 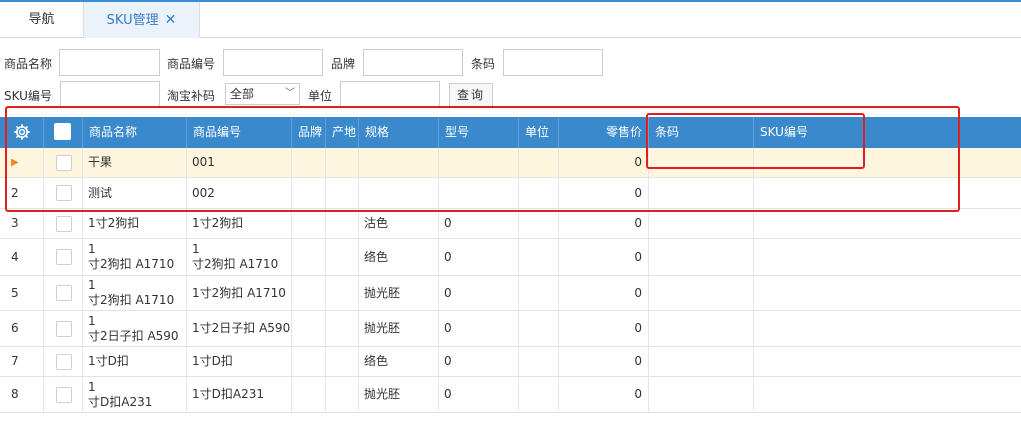 I want to click on sku-code-input, so click(x=110, y=94).